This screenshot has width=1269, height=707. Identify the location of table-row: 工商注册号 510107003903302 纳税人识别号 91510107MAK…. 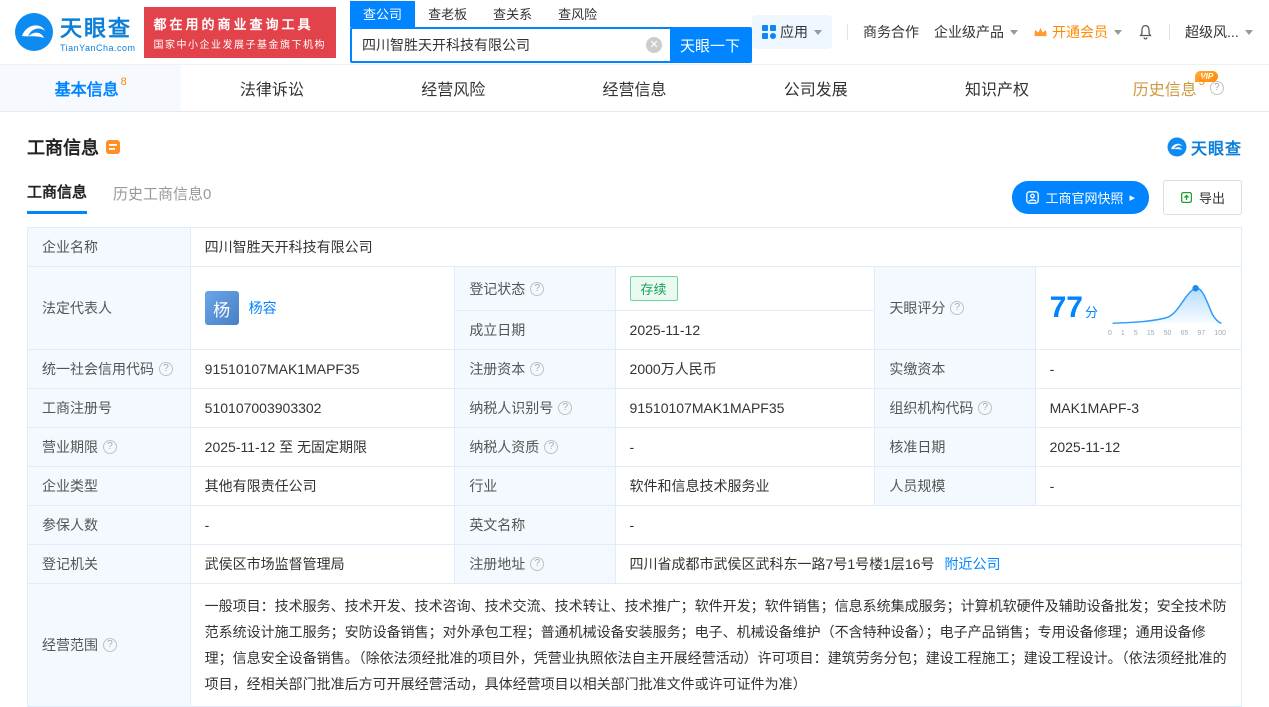
(635, 408).